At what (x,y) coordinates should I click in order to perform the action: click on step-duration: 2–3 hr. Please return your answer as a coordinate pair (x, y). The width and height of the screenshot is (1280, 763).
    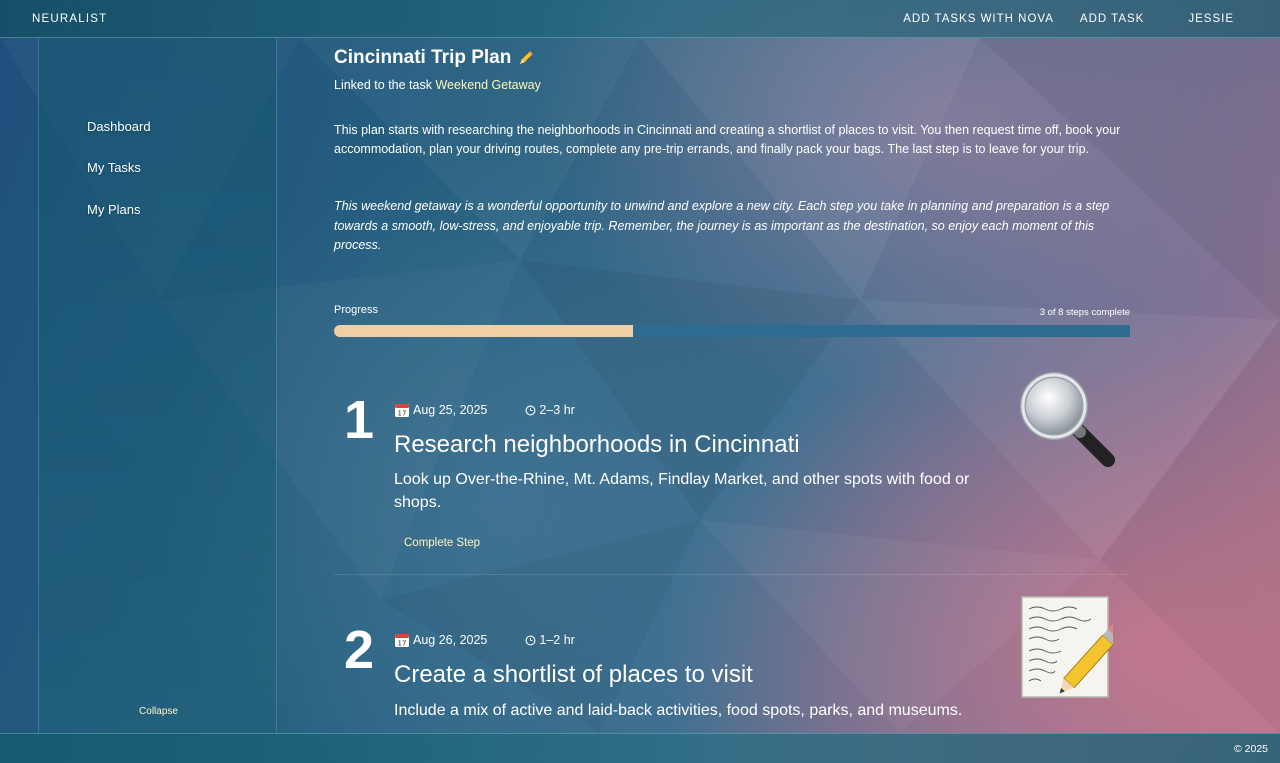
    Looking at the image, I should click on (557, 410).